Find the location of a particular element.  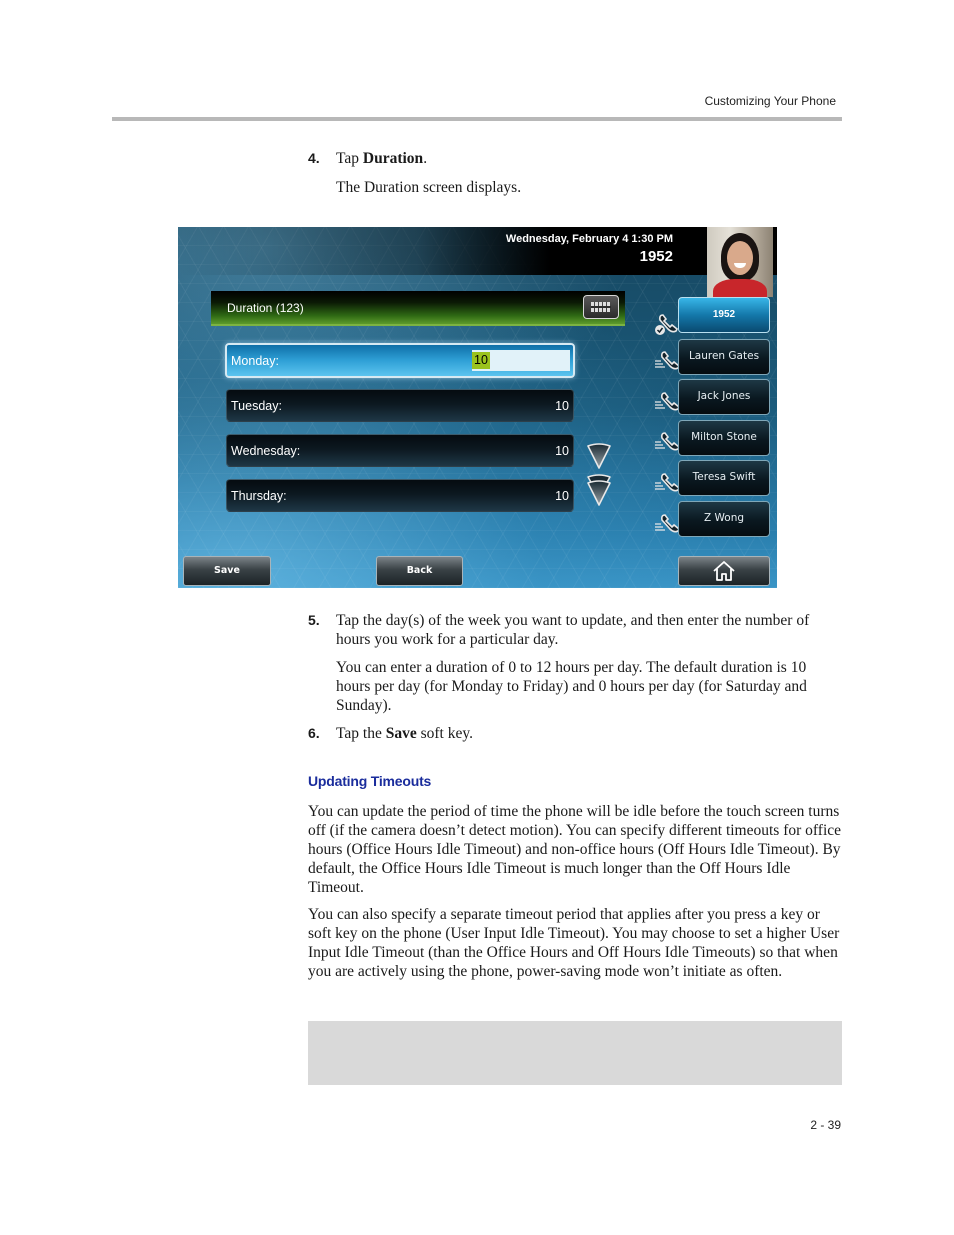

field-tuesday: Tuesday: 10 is located at coordinates (400, 405).